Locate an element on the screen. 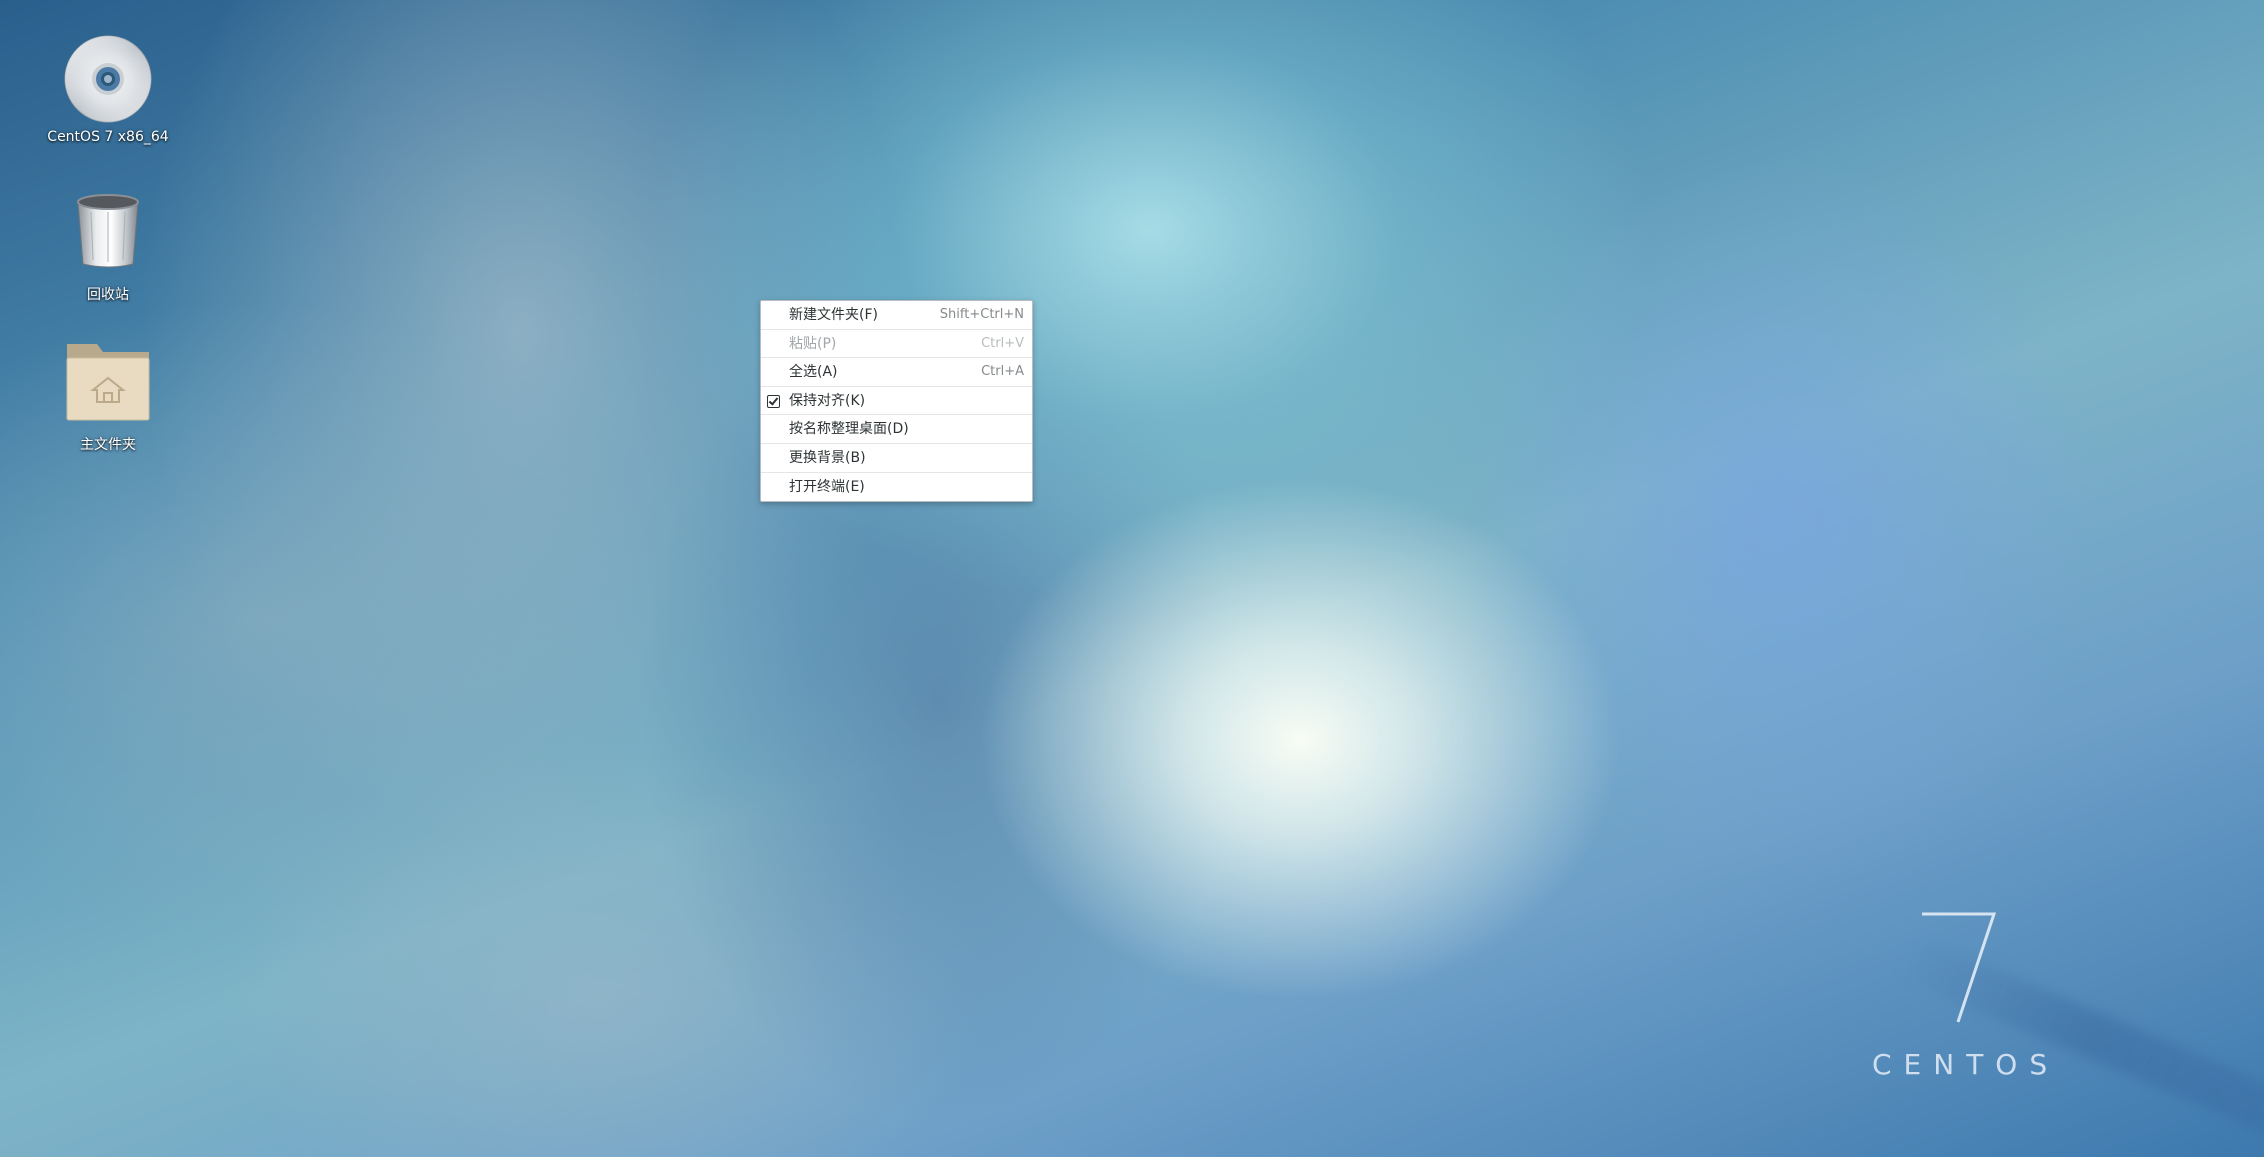  desktop-icon-label: CentOS 7 x86_64 is located at coordinates (108, 137).